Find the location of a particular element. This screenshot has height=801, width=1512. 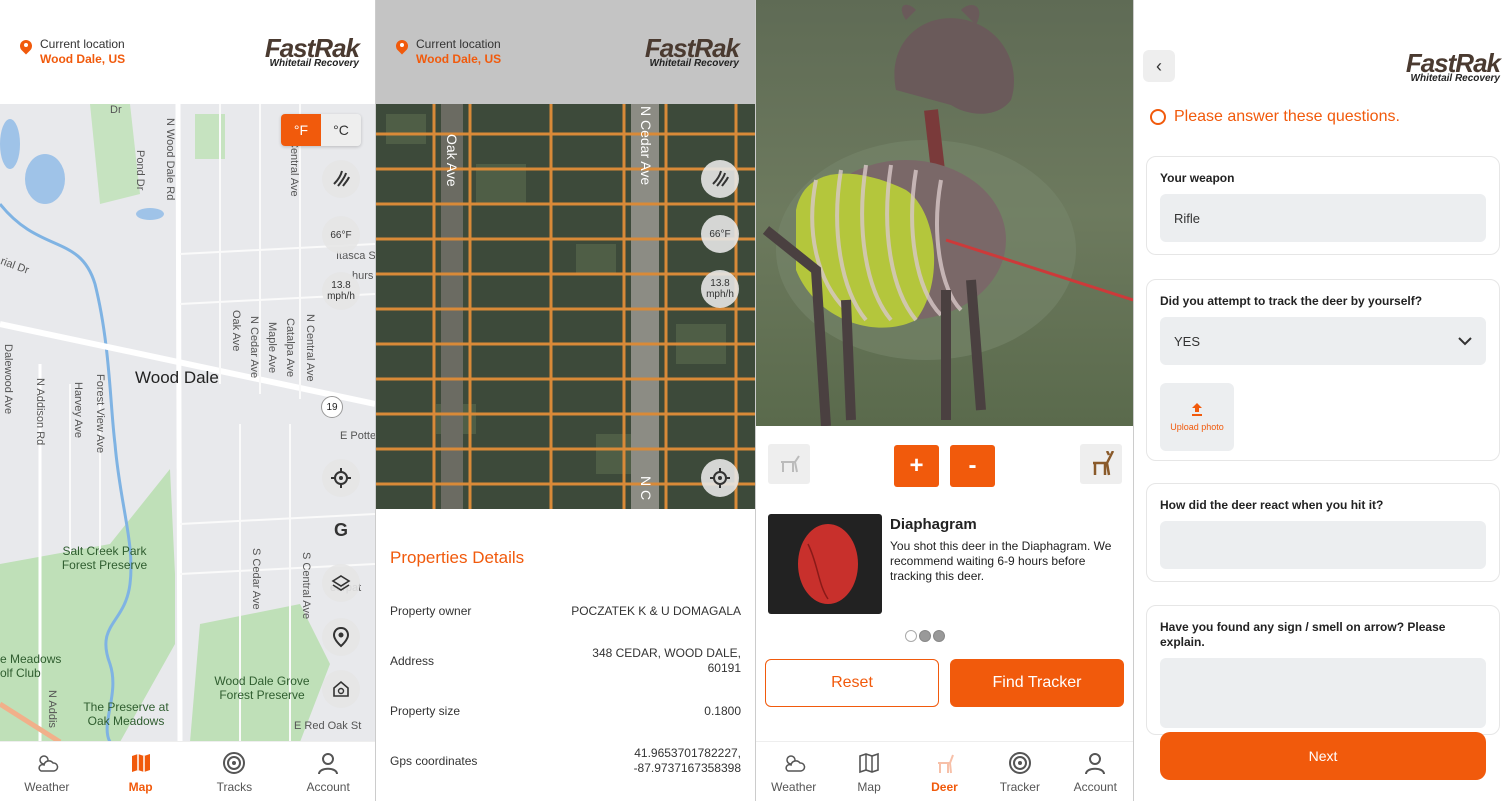

location-pin-icon is located at coordinates (402, 46).